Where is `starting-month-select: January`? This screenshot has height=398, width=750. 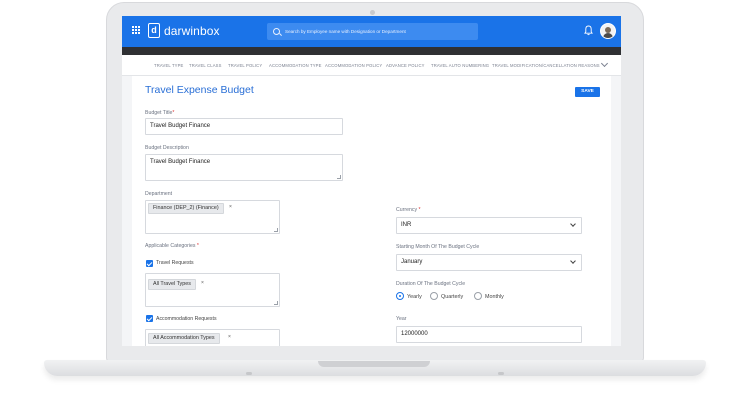 starting-month-select: January is located at coordinates (489, 262).